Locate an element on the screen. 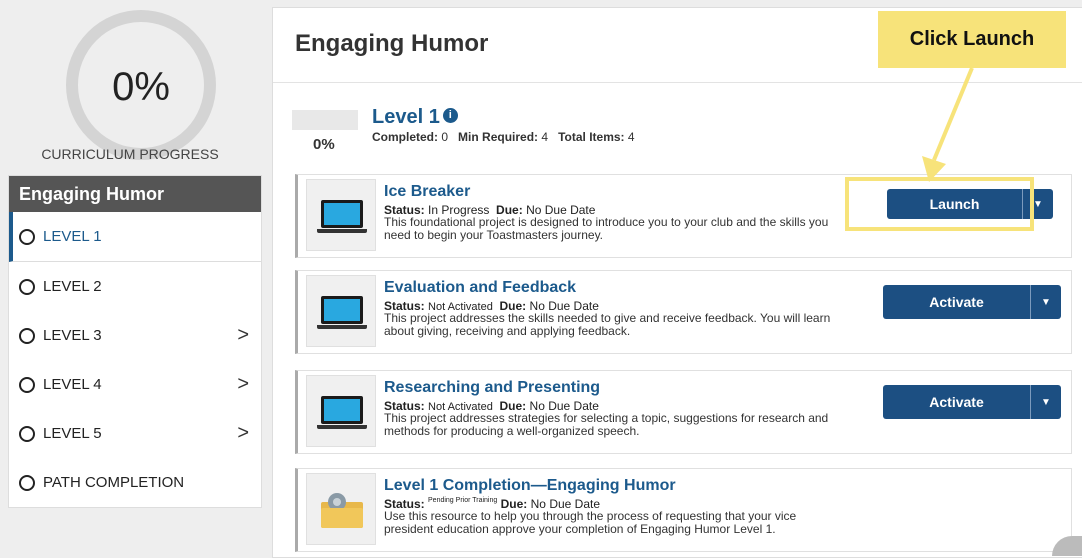 This screenshot has width=1082, height=558. sidebar-item-label: LEVEL 1 is located at coordinates (72, 236).